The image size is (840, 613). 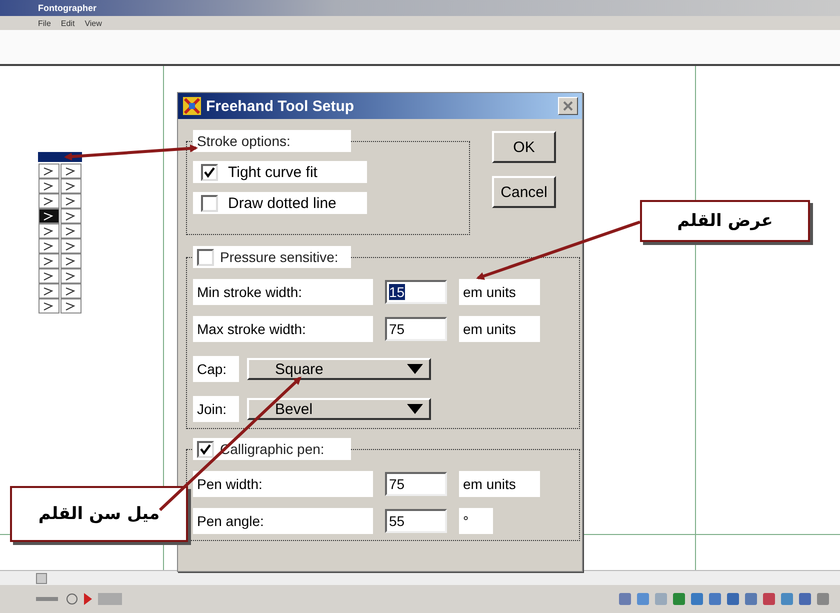 I want to click on menu-item: Edit, so click(x=67, y=23).